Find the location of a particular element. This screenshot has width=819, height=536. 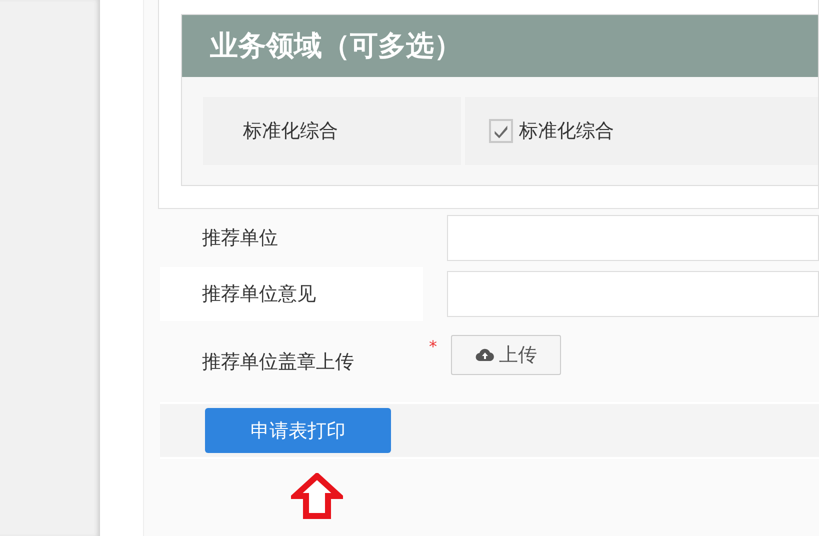

field-label: 推荐单位盖章上传 is located at coordinates (278, 362).